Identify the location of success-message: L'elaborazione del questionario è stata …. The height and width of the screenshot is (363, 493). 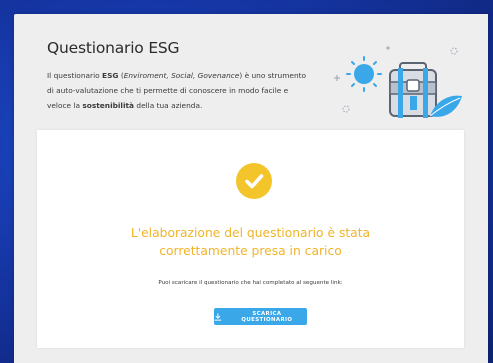
(250, 242).